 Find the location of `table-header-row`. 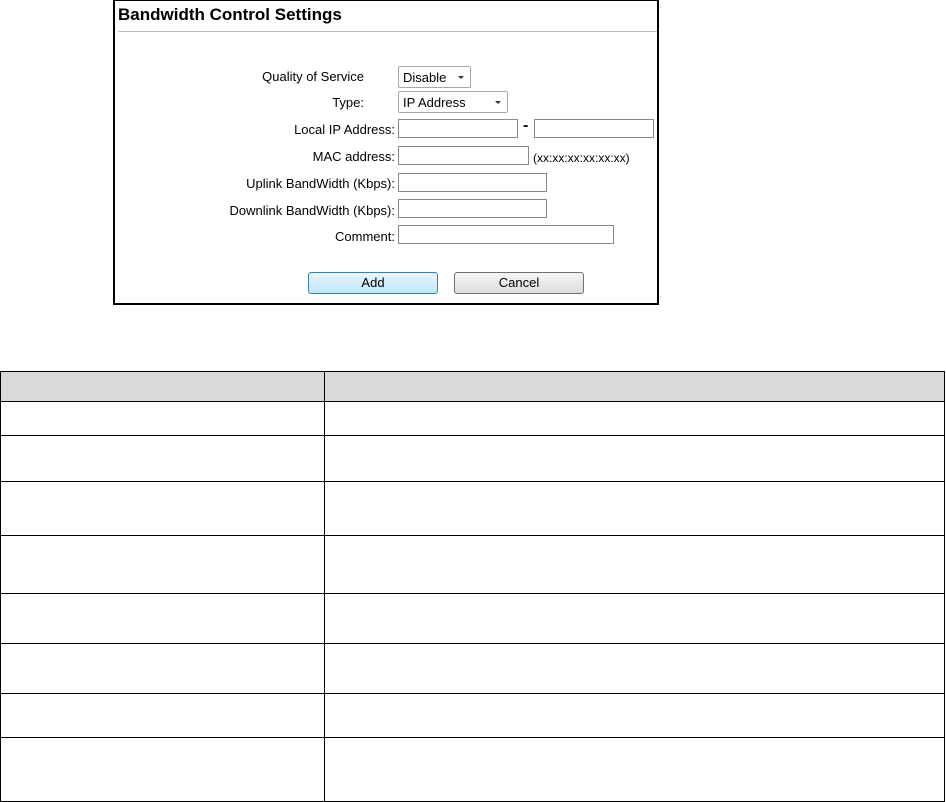

table-header-row is located at coordinates (472, 386).